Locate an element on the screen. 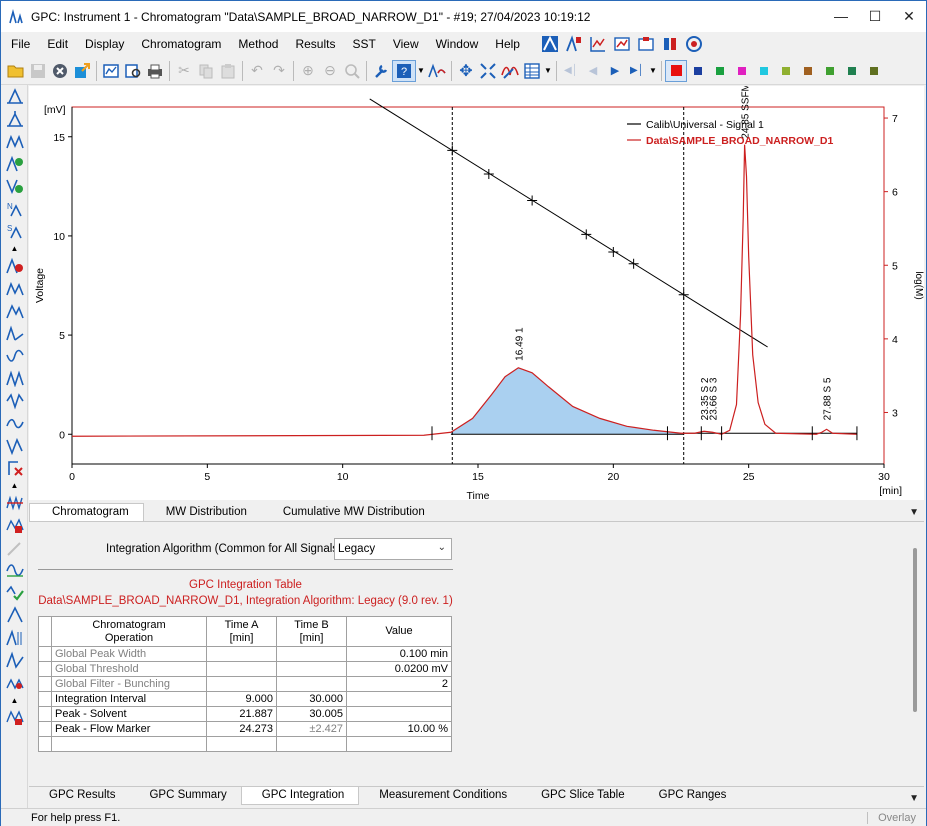 Image resolution: width=927 pixels, height=826 pixels. peak-icon is located at coordinates (14, 96).